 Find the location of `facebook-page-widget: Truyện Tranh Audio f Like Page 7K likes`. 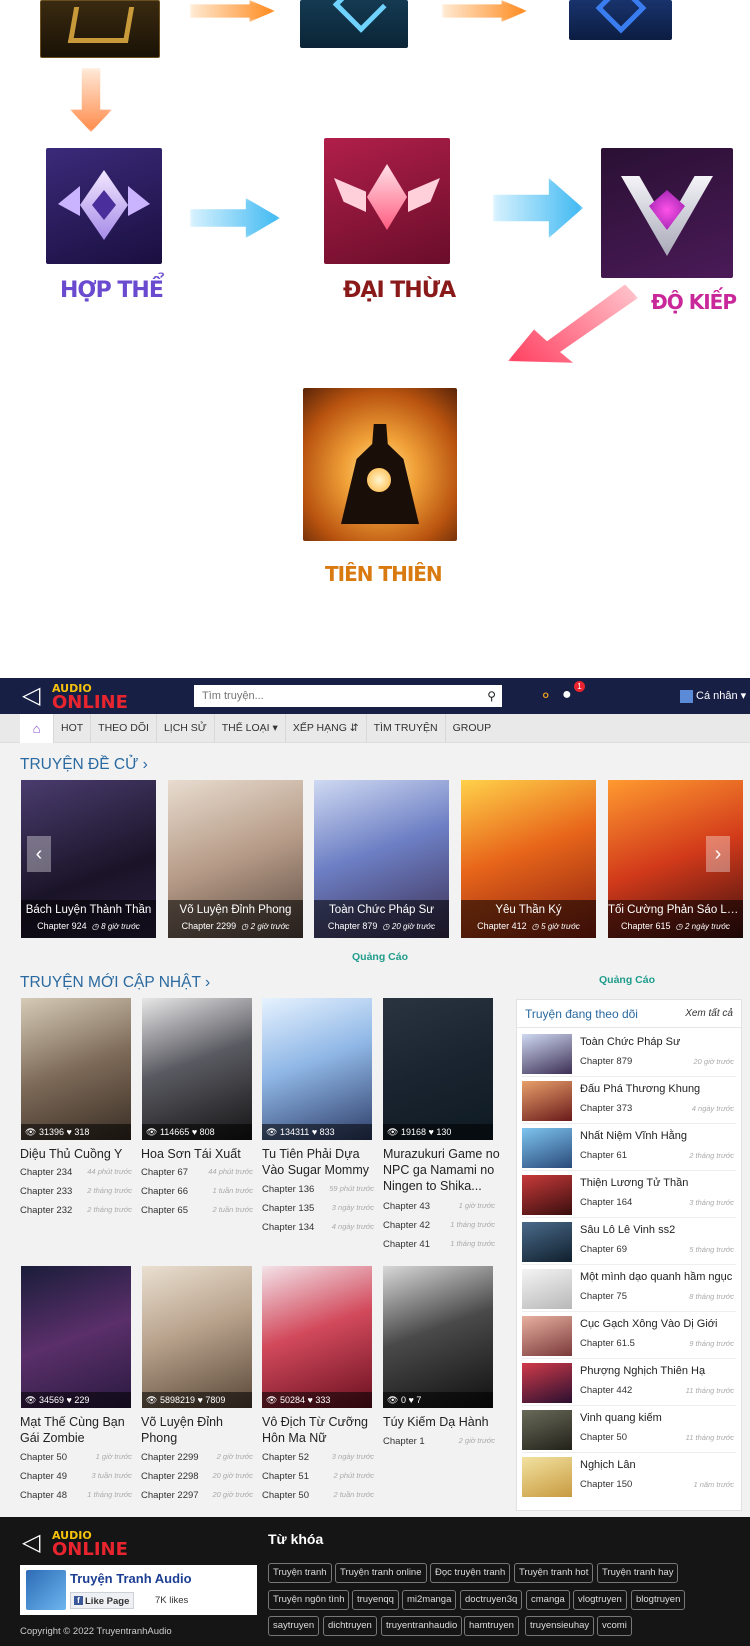

facebook-page-widget: Truyện Tranh Audio f Like Page 7K likes is located at coordinates (138, 1590).